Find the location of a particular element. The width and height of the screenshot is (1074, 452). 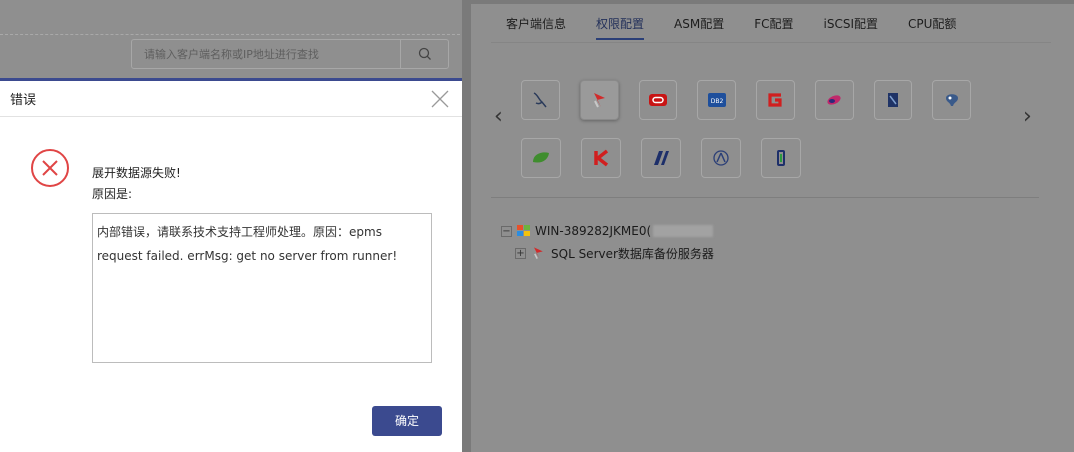

divider is located at coordinates (230, 34).